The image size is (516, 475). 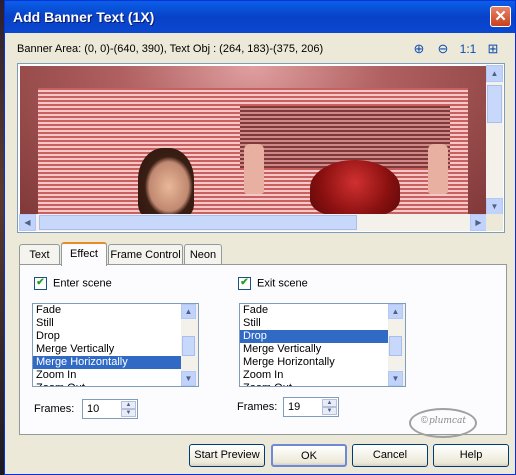 I want to click on tab-effect: Effect, so click(x=84, y=254).